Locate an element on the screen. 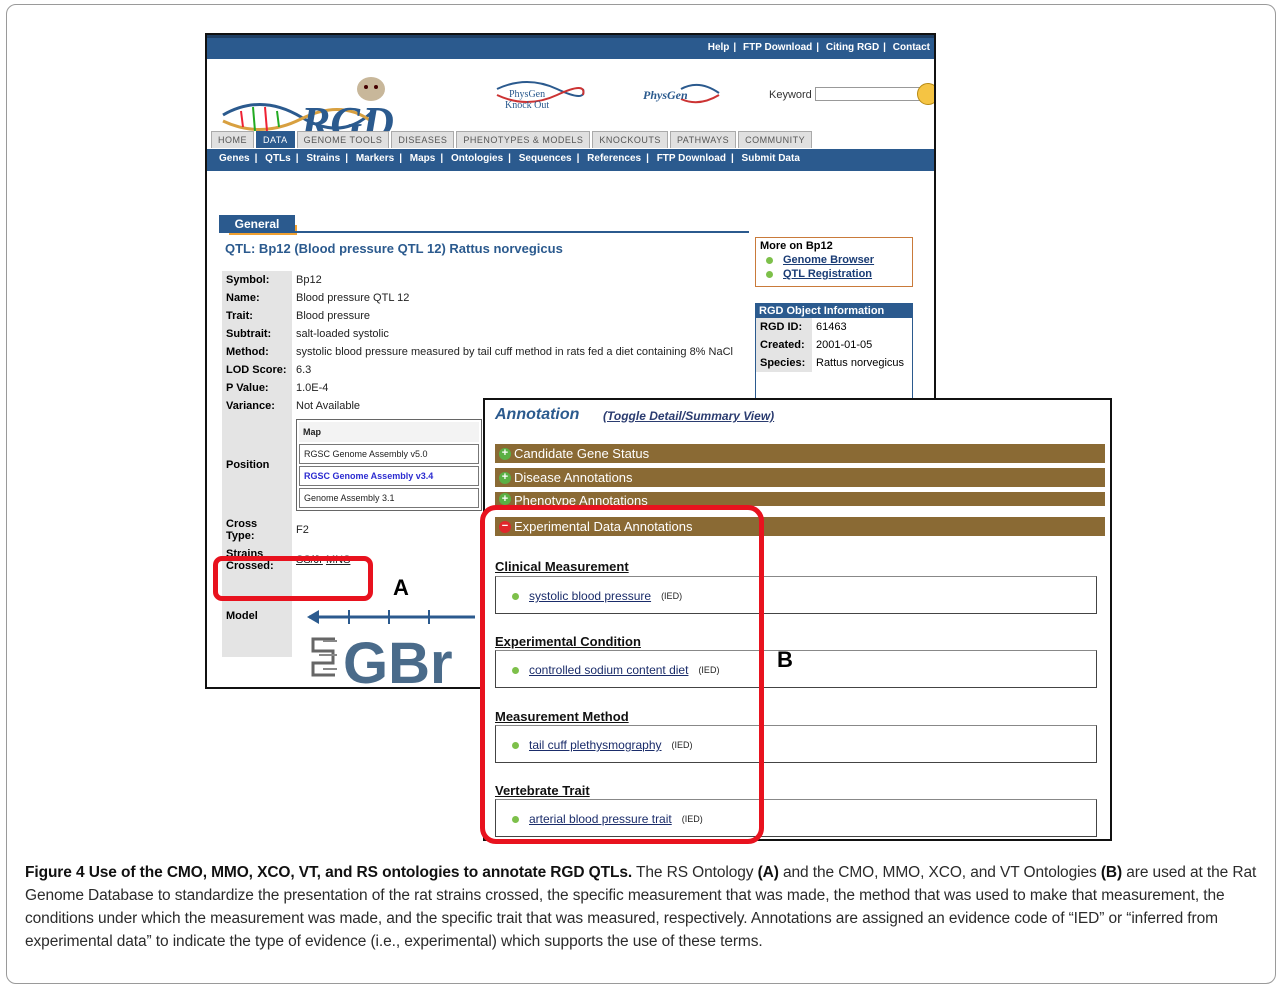 The height and width of the screenshot is (988, 1282). caption-ref-a: (A) is located at coordinates (768, 872).